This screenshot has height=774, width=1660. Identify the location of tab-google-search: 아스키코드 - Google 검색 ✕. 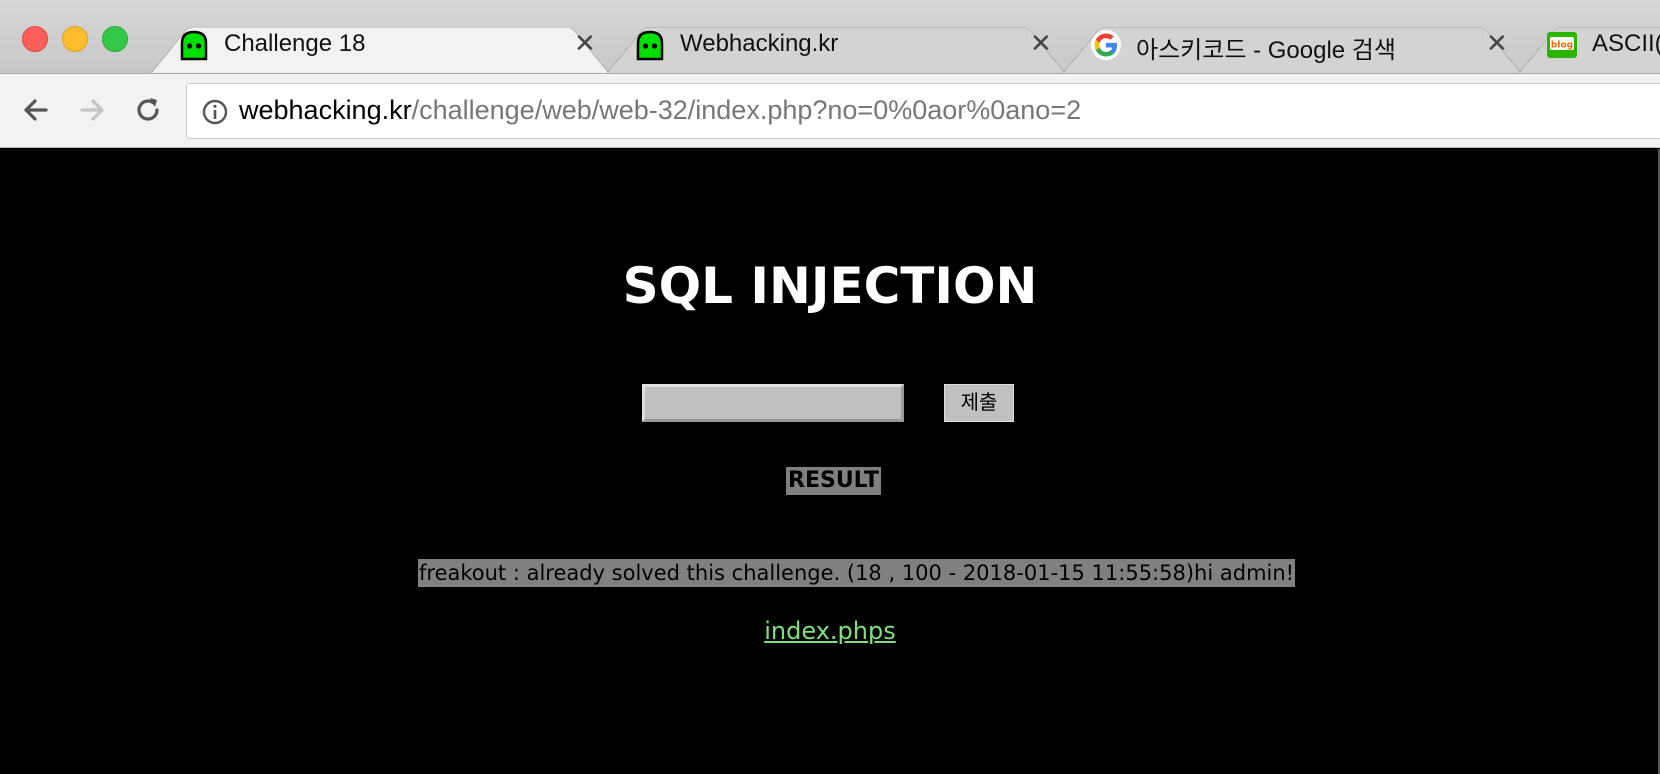
(1292, 44).